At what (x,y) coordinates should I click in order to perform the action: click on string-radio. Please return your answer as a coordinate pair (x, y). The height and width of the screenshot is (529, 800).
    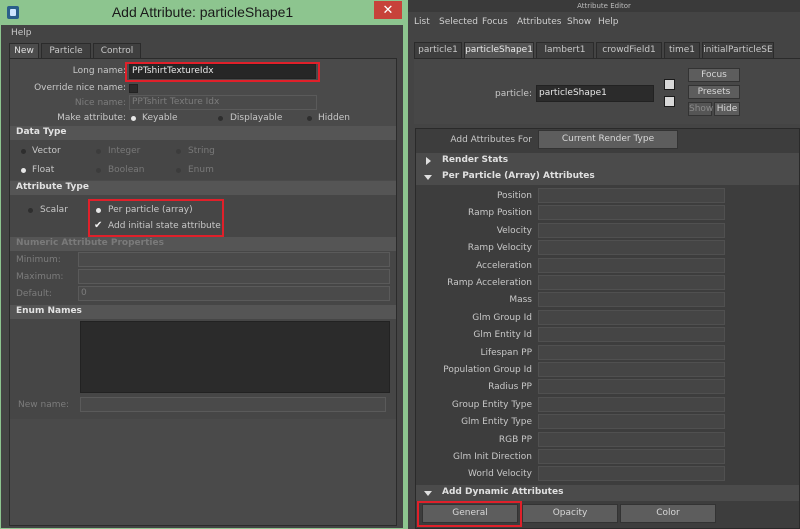
    Looking at the image, I should click on (178, 151).